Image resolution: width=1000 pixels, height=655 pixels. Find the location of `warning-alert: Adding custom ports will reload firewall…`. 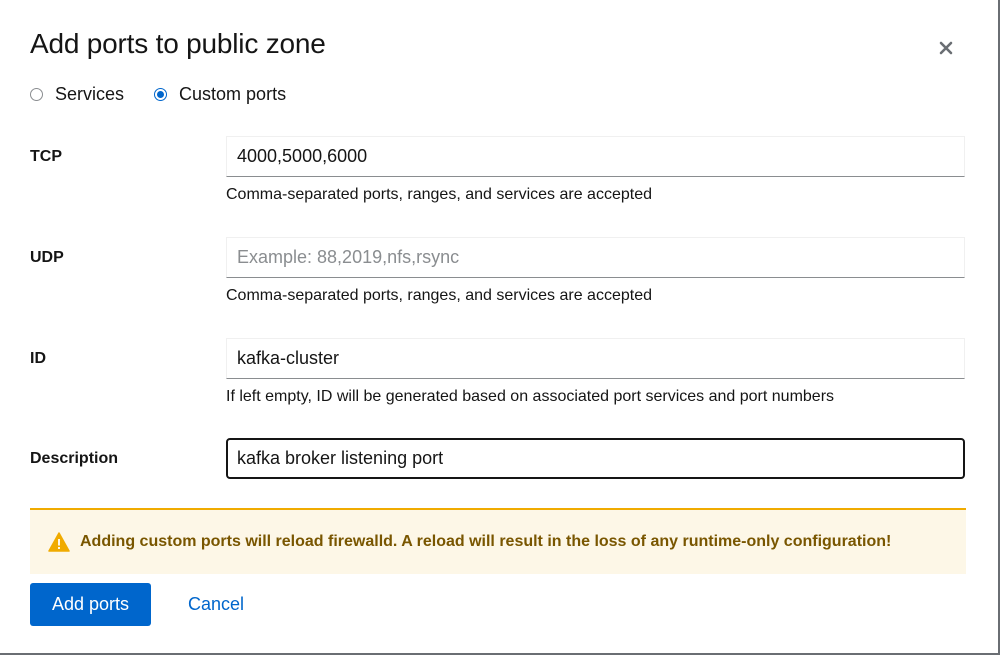

warning-alert: Adding custom ports will reload firewall… is located at coordinates (498, 541).